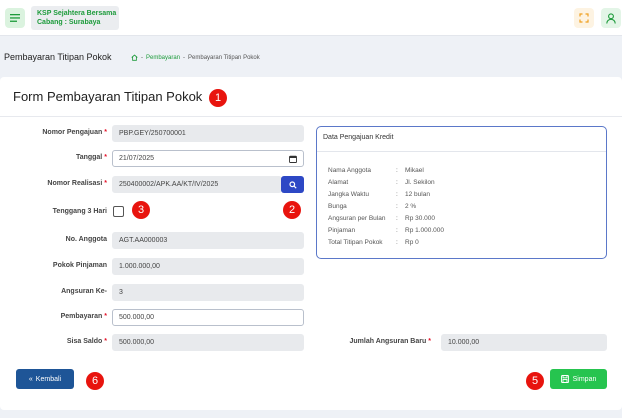 The height and width of the screenshot is (418, 622). What do you see at coordinates (348, 194) in the screenshot?
I see `info-key: Jangka Waktu` at bounding box center [348, 194].